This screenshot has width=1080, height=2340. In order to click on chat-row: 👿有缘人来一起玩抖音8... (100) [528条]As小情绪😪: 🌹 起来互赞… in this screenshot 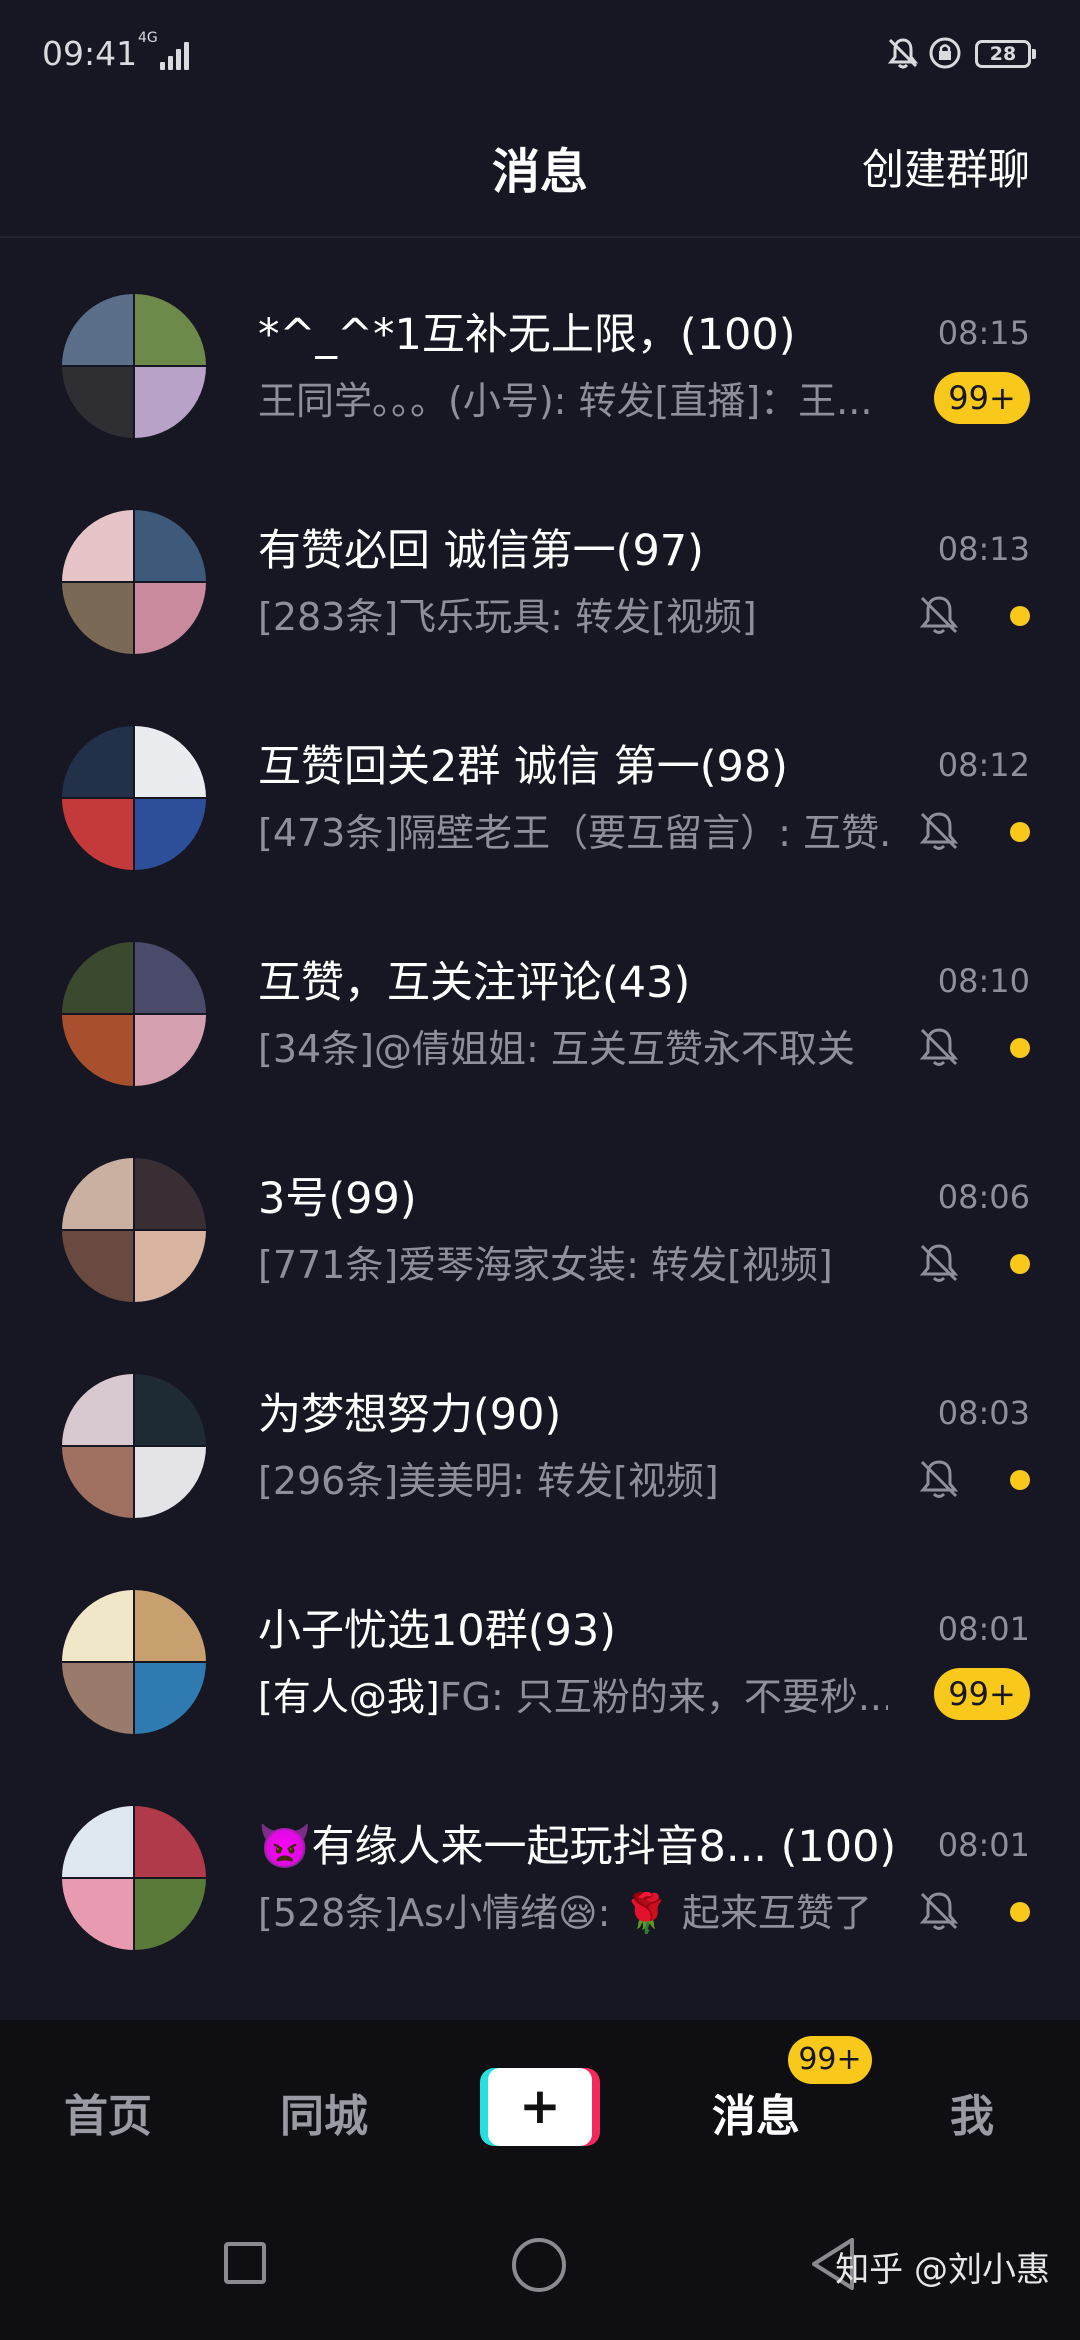, I will do `click(540, 1856)`.